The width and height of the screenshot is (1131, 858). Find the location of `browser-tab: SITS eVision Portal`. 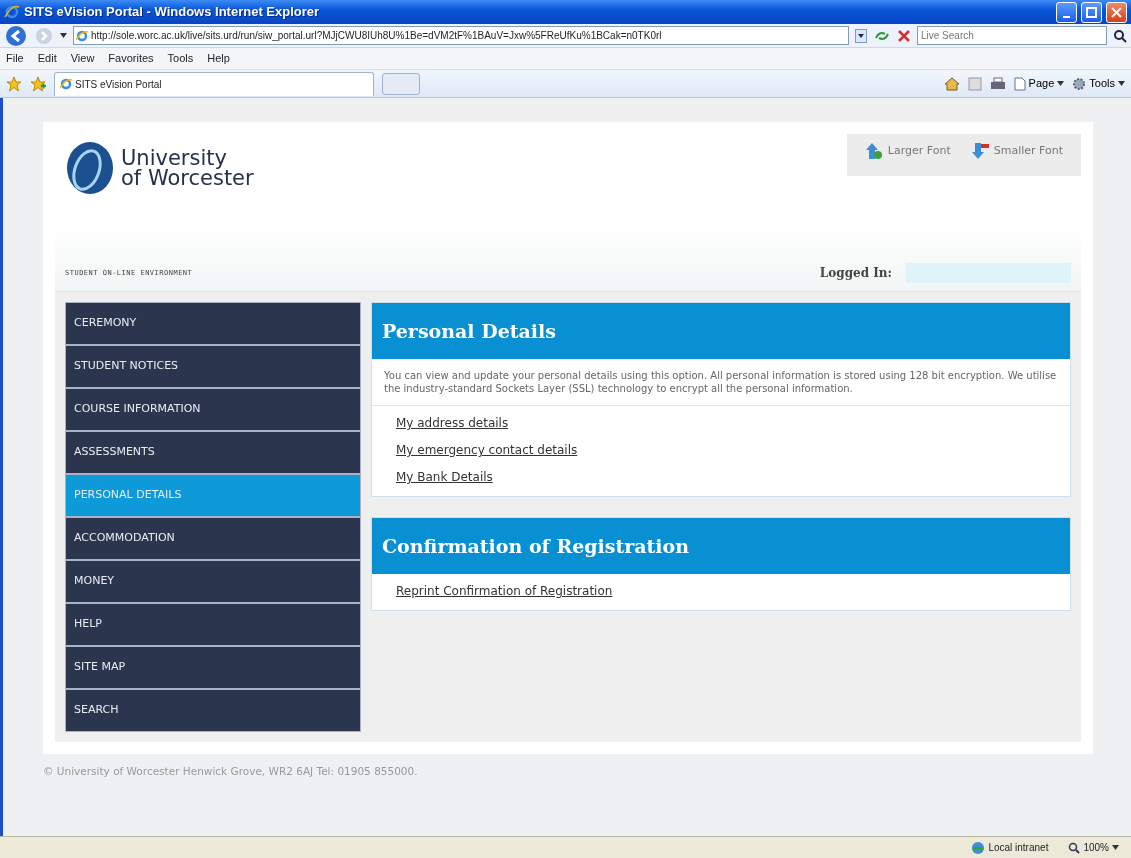

browser-tab: SITS eVision Portal is located at coordinates (214, 83).